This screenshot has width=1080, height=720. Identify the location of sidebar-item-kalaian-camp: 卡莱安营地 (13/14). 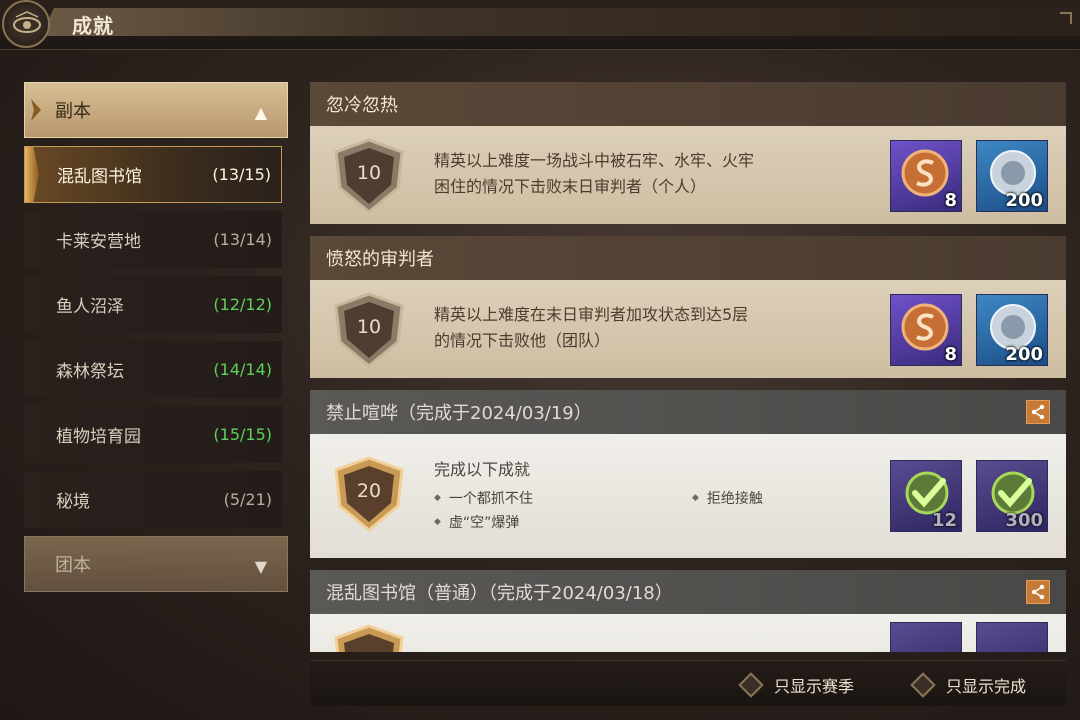
(153, 239).